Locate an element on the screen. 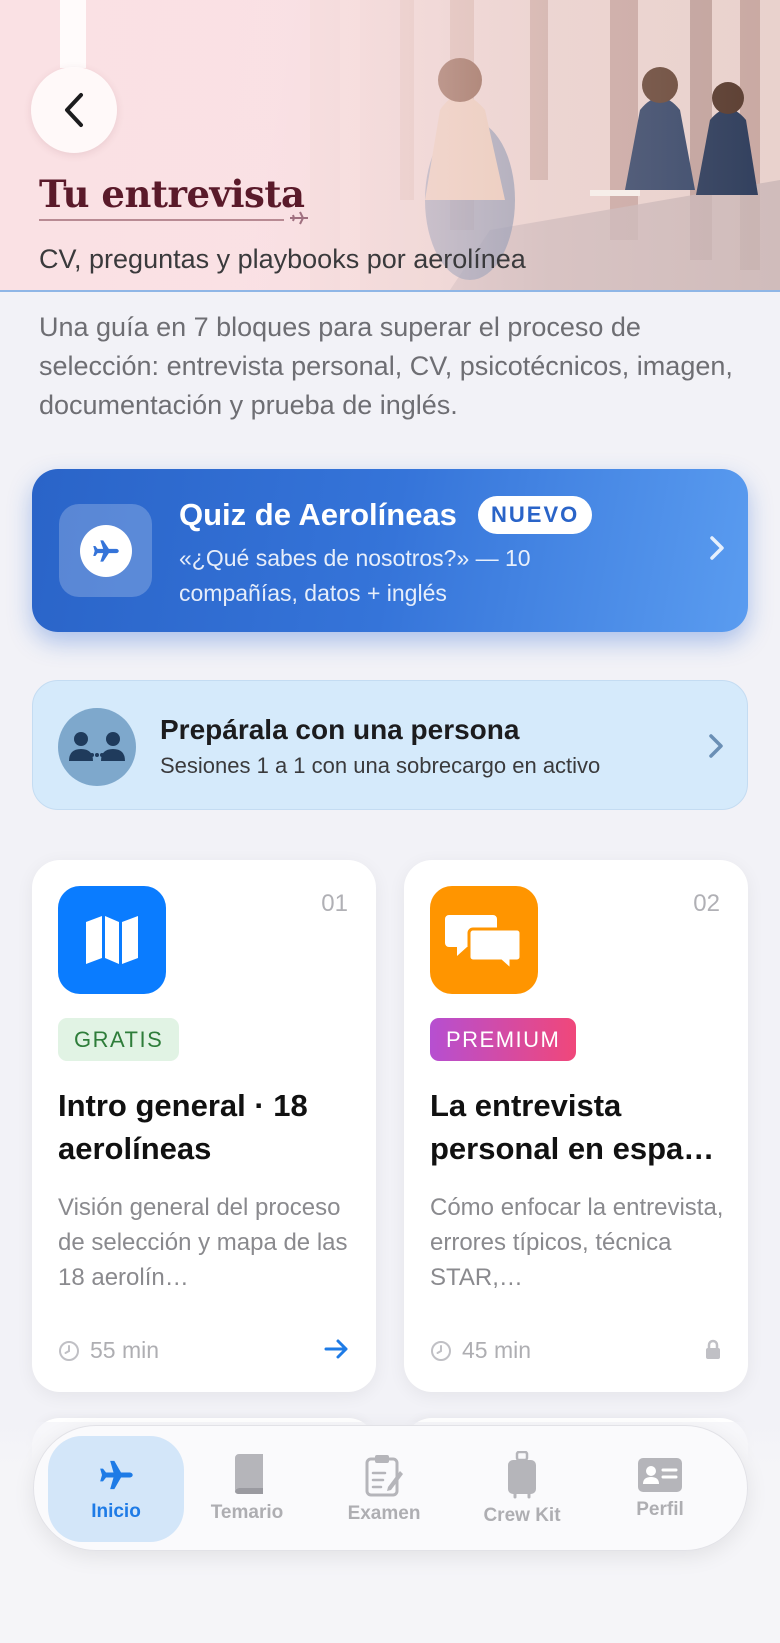 Image resolution: width=780 pixels, height=1643 pixels. quiz-title: Quiz de Aerolíneas is located at coordinates (318, 514).